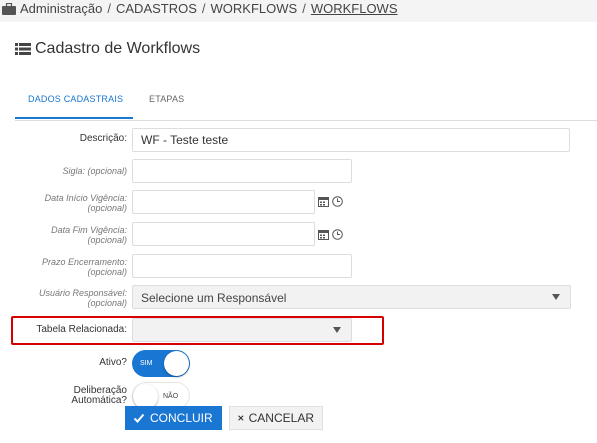  Describe the element at coordinates (107, 240) in the screenshot. I see `data-fim-label-line2: (opcional)` at that location.